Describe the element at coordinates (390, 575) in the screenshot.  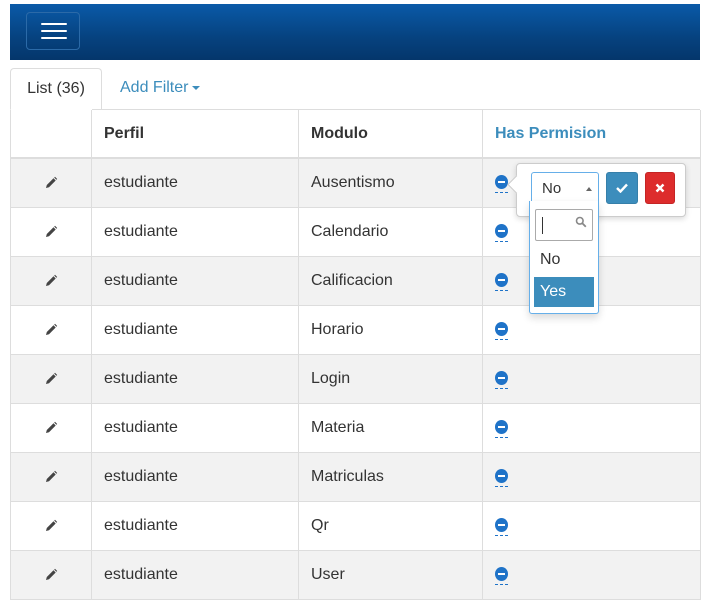
I see `modulo-cell: User` at that location.